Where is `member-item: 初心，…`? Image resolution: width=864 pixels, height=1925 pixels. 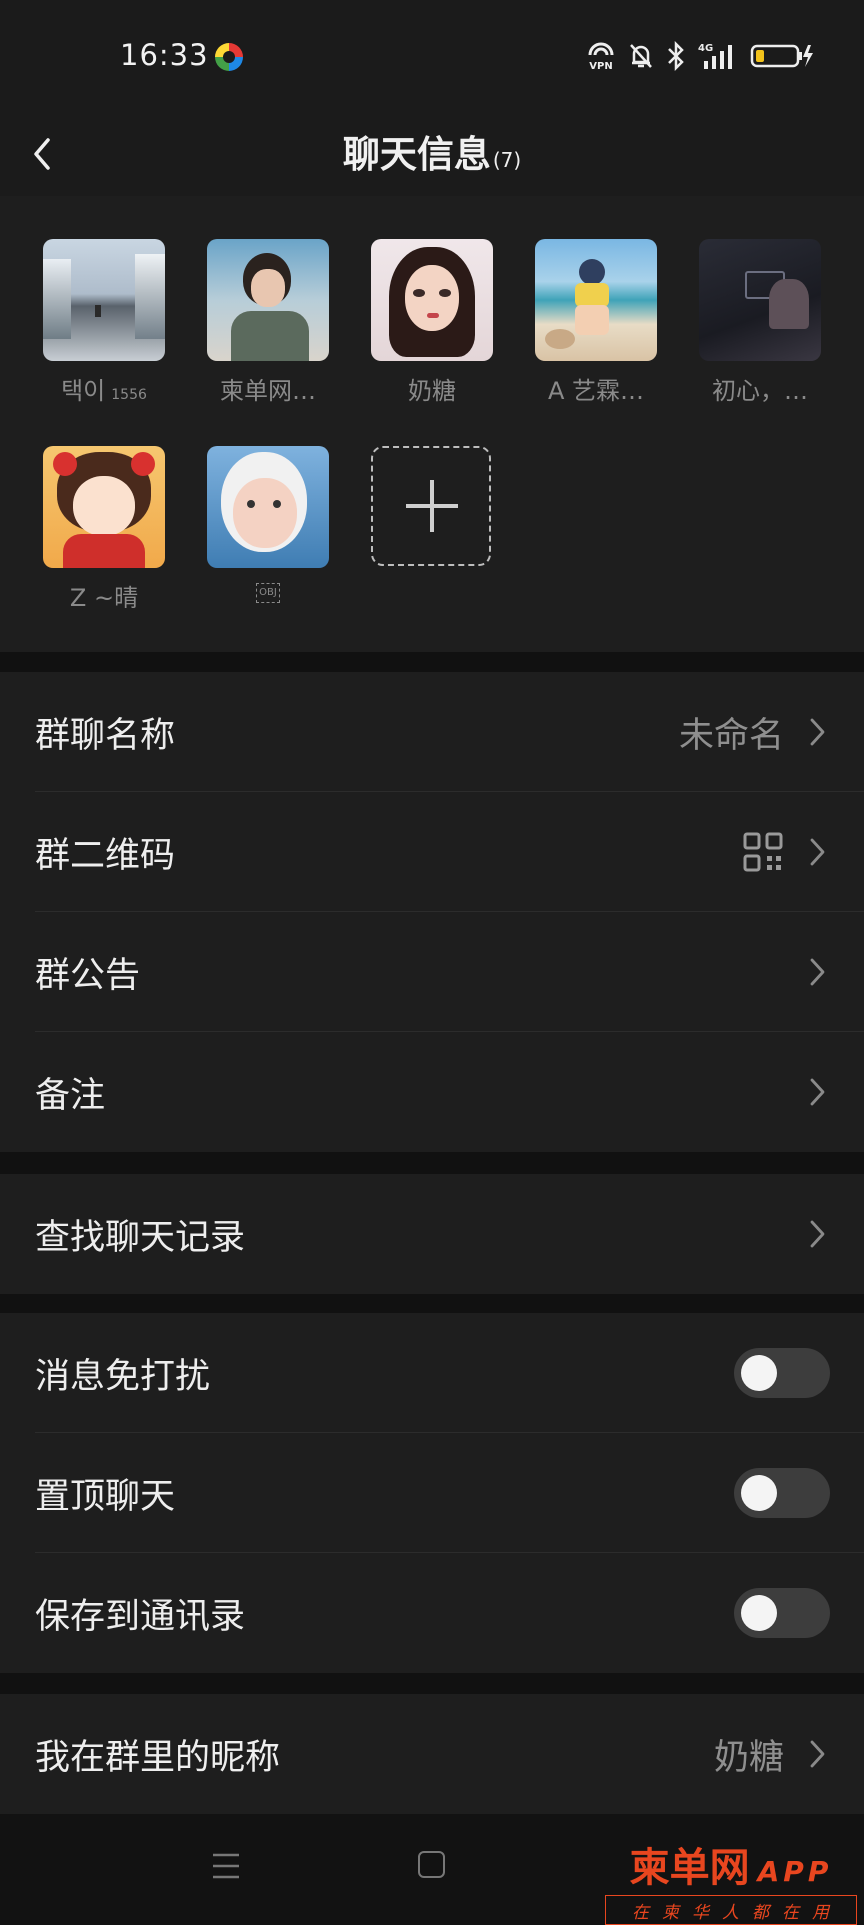
member-item: 初心，… is located at coordinates (760, 322).